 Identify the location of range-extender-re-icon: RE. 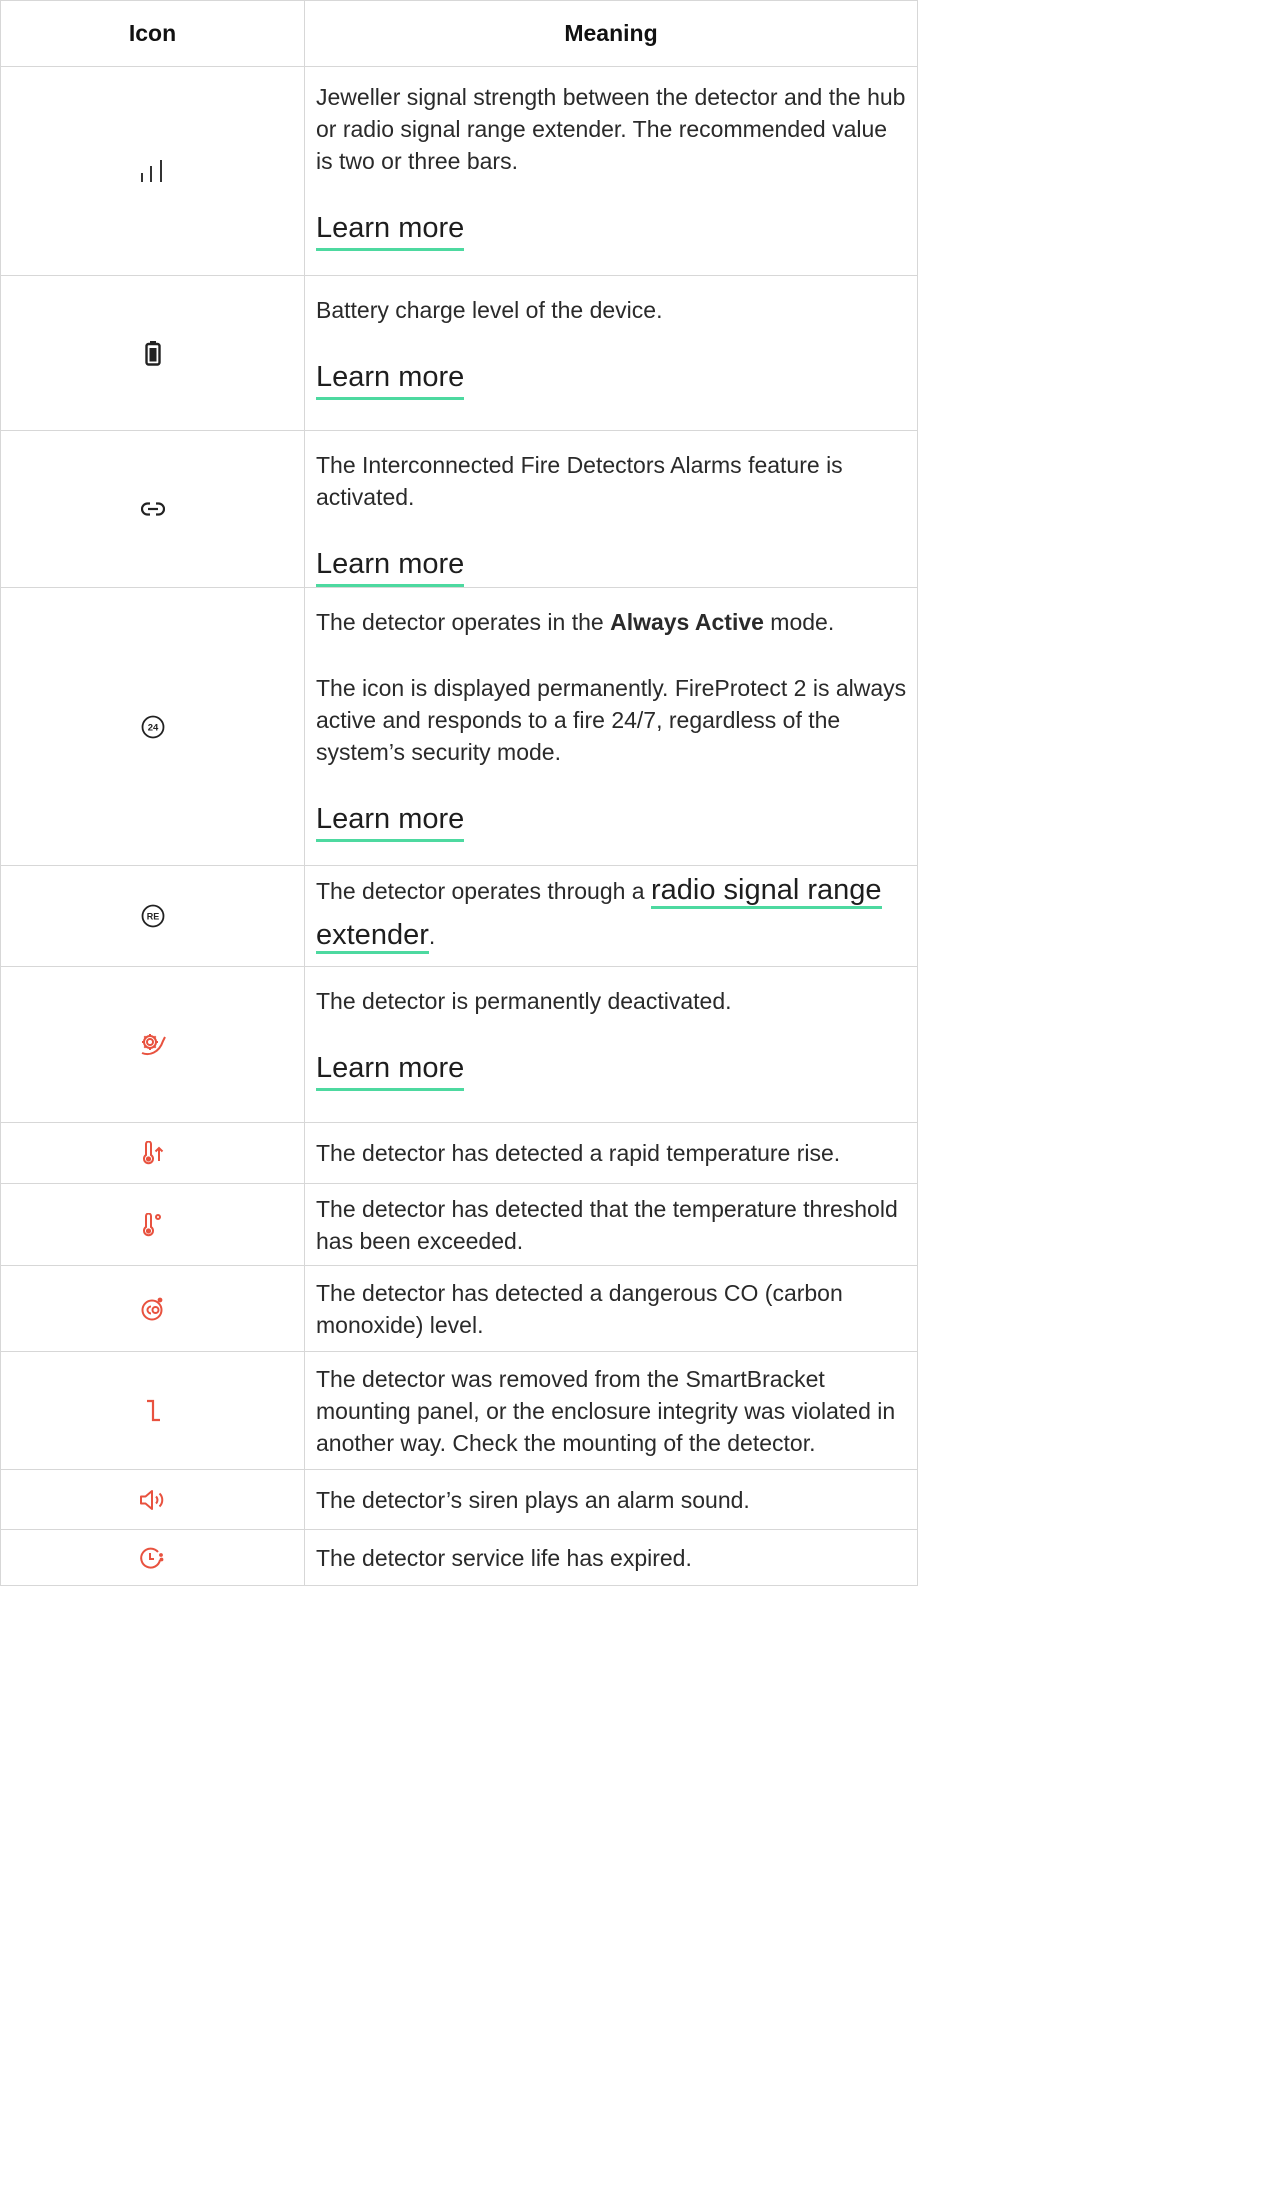
(153, 916).